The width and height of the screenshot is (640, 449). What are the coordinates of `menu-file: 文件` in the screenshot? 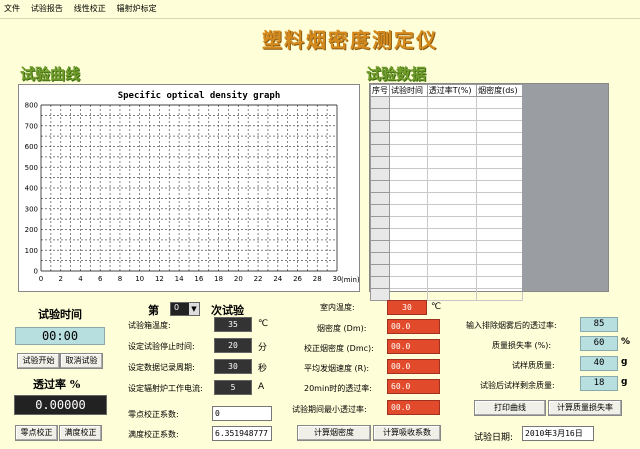 It's located at (12, 7).